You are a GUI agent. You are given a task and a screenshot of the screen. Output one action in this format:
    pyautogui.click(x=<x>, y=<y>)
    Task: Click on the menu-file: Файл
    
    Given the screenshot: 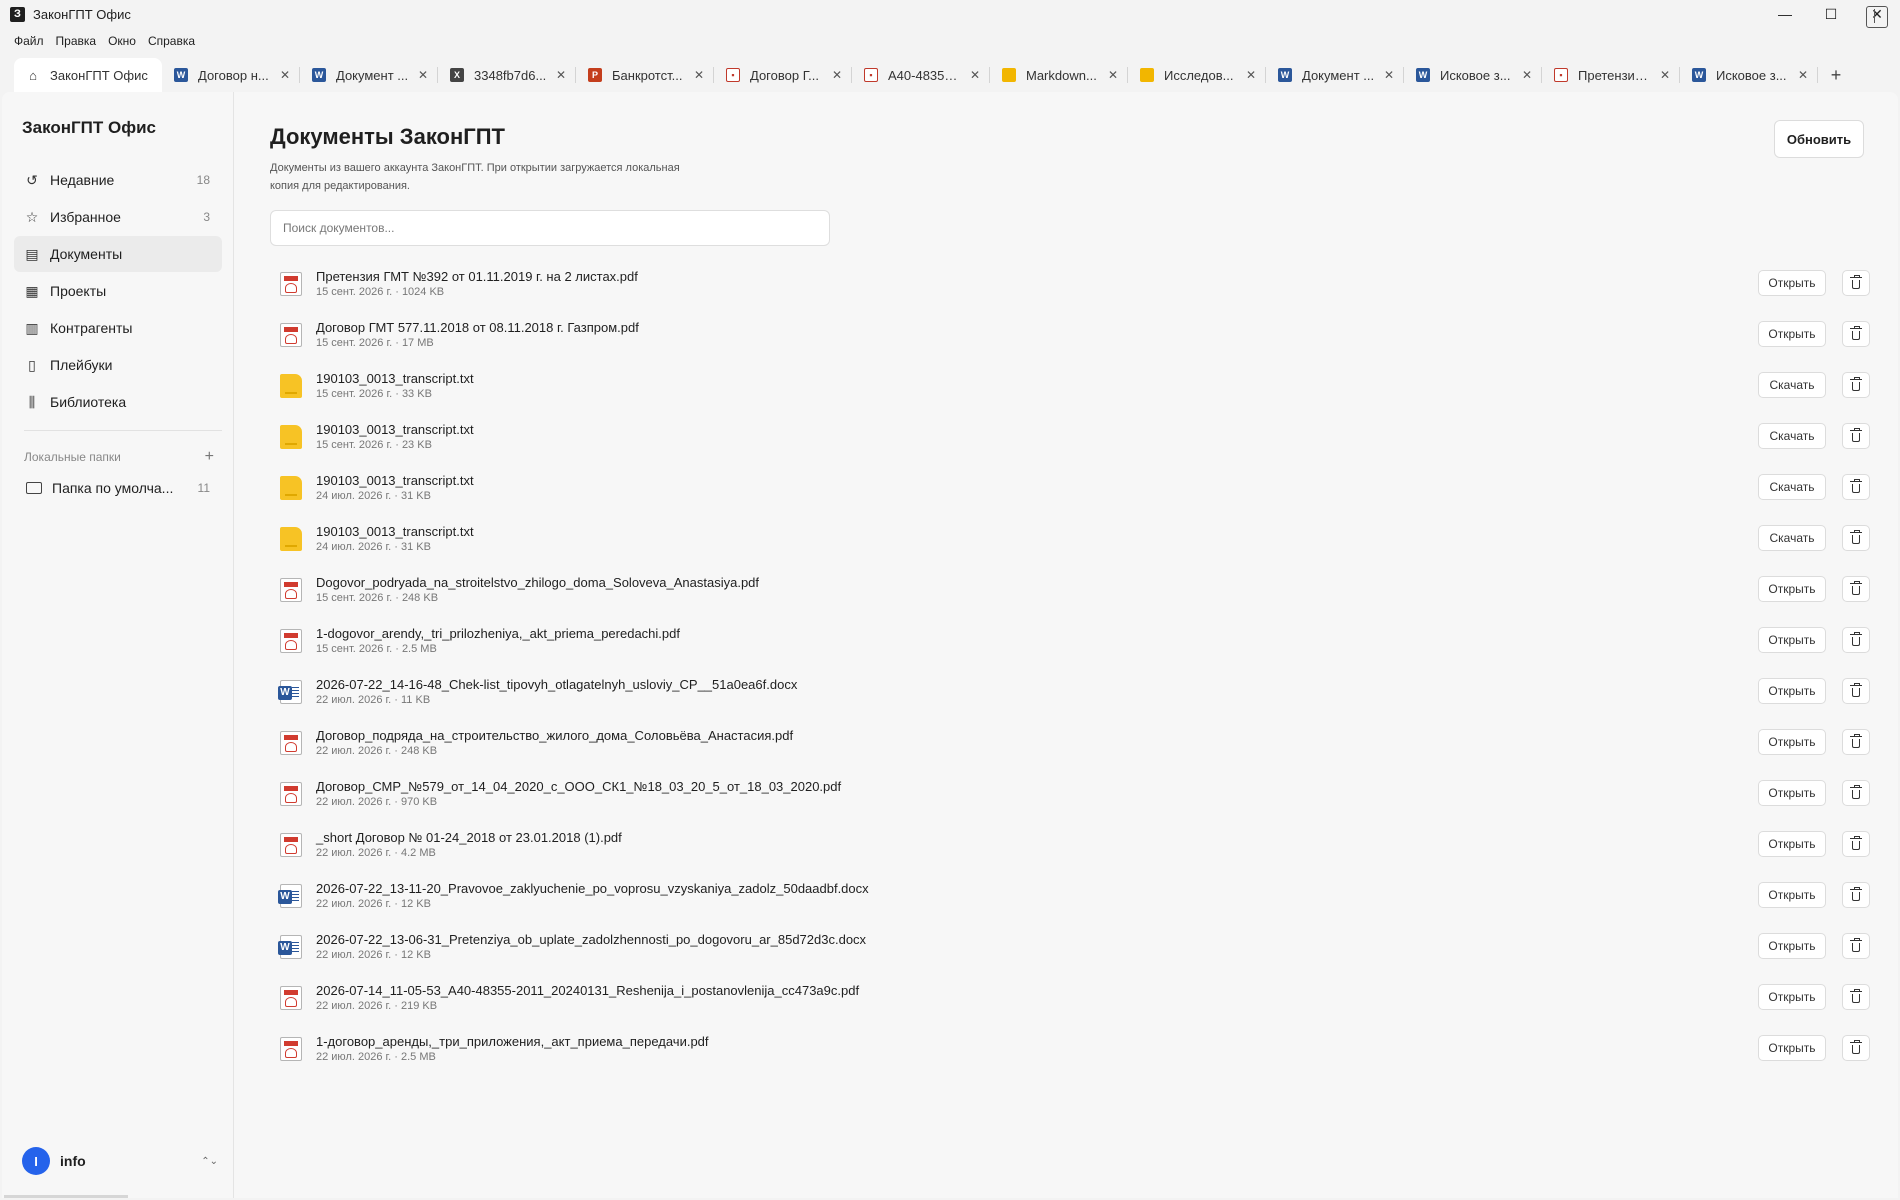 What is the action you would take?
    pyautogui.click(x=29, y=41)
    